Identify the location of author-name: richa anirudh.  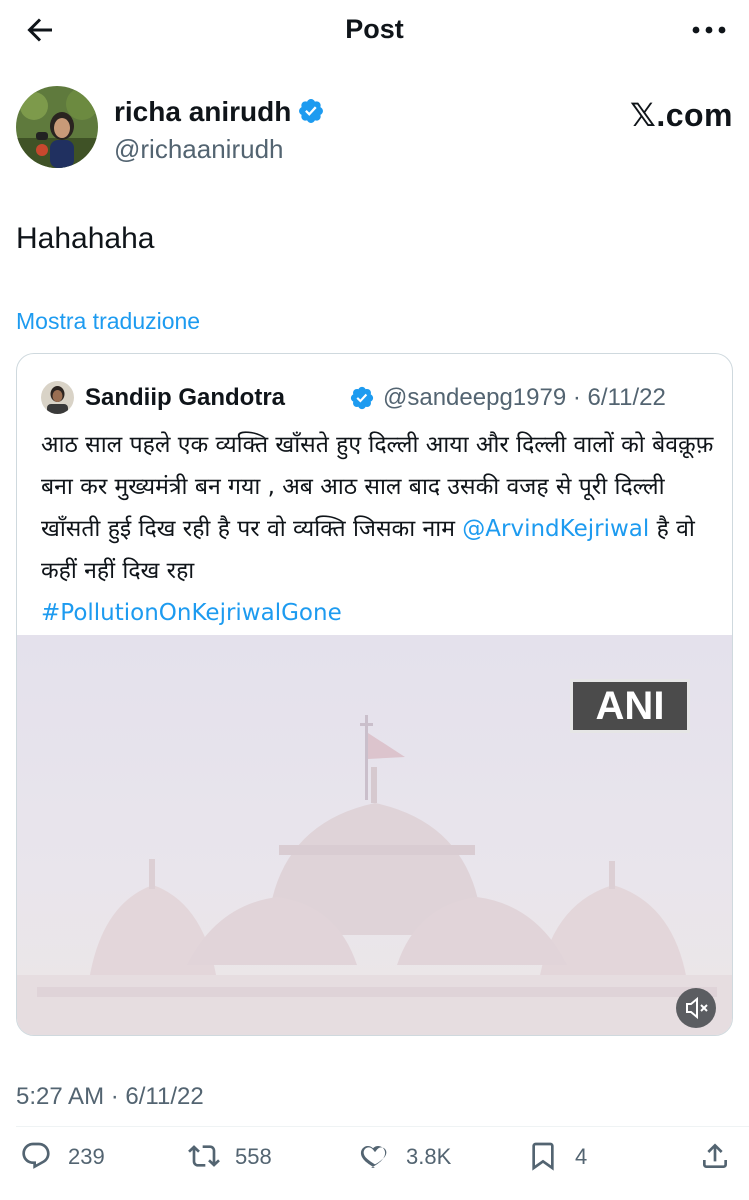
(219, 112).